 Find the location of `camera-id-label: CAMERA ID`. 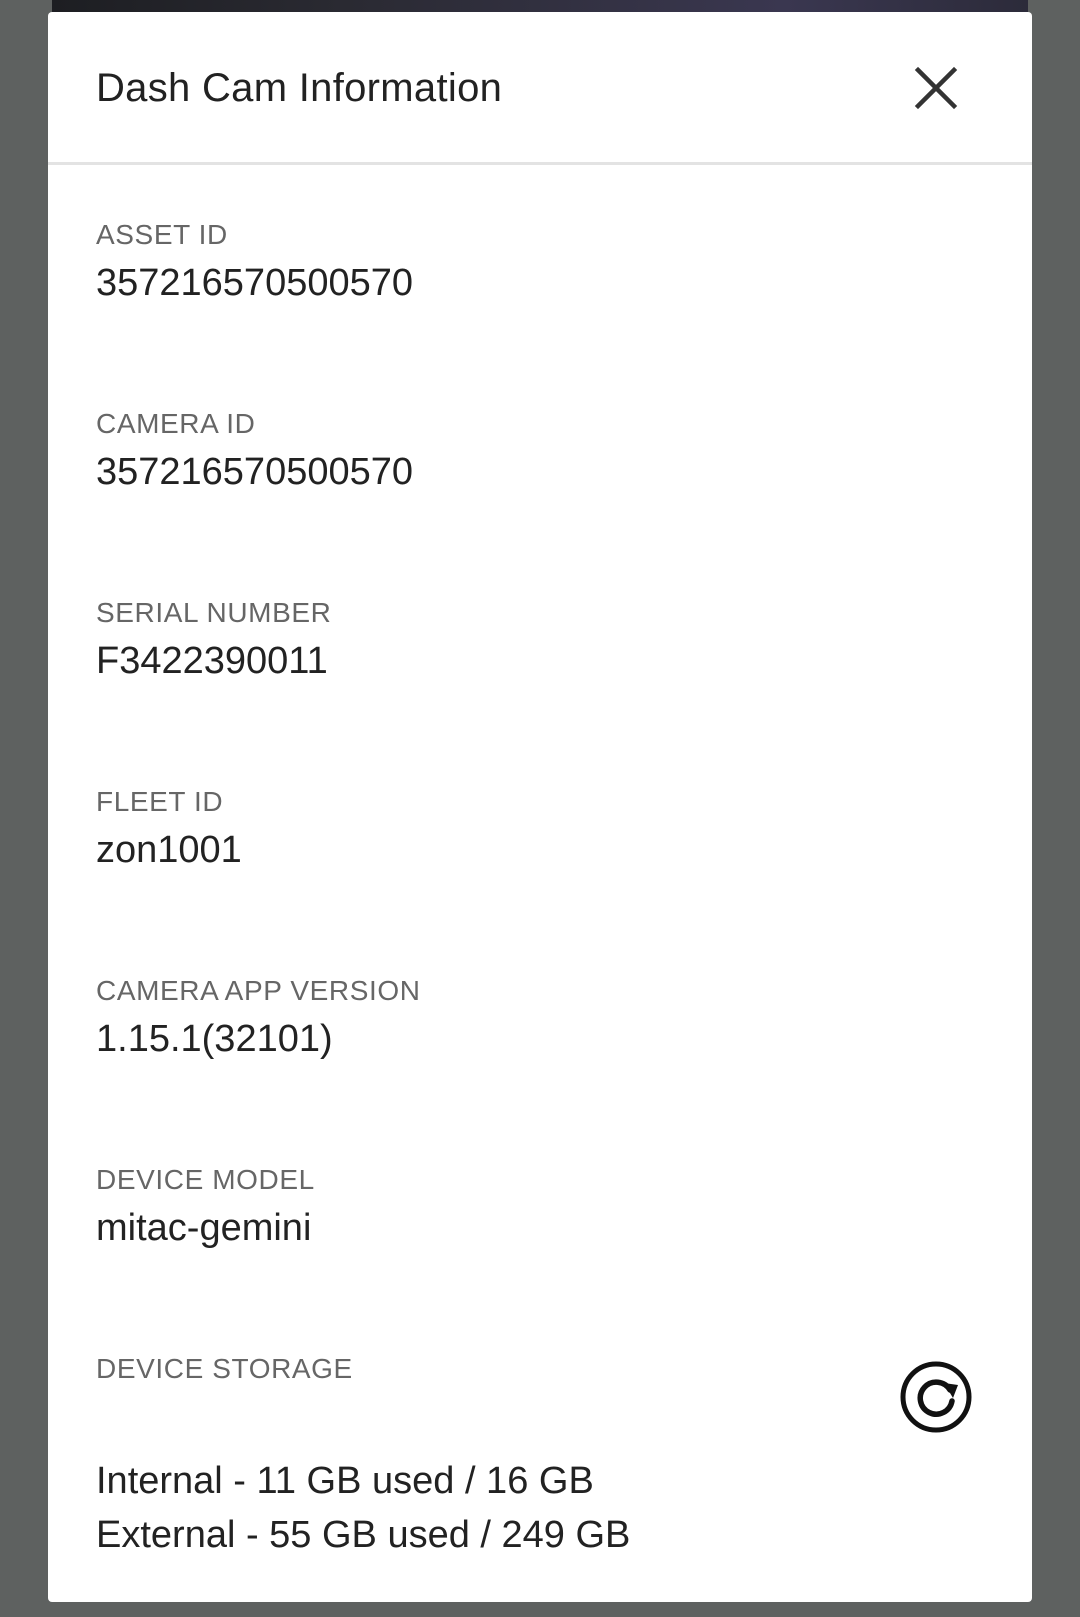

camera-id-label: CAMERA ID is located at coordinates (176, 423).